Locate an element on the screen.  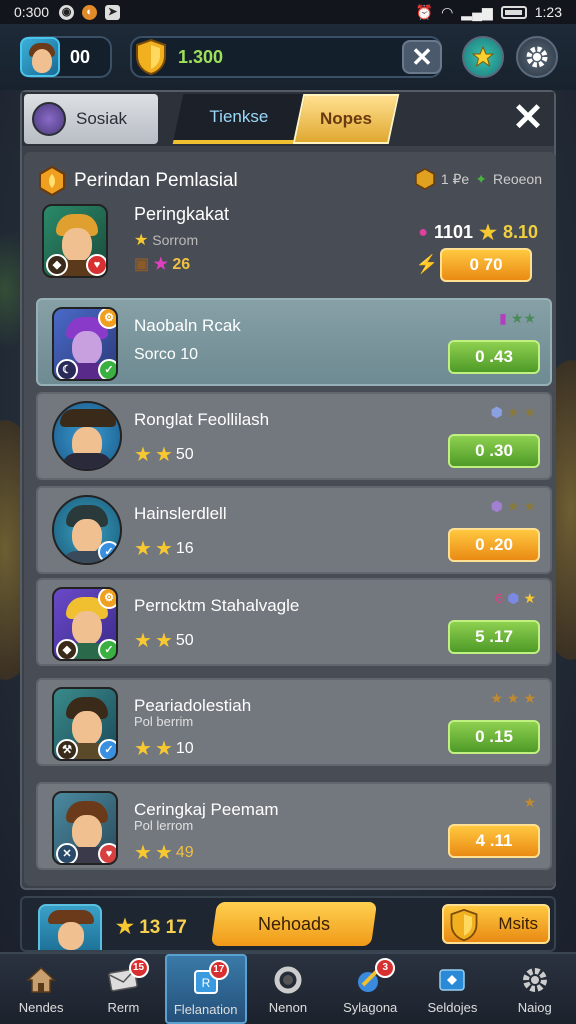
heart-icon: ● is located at coordinates (423, 232).